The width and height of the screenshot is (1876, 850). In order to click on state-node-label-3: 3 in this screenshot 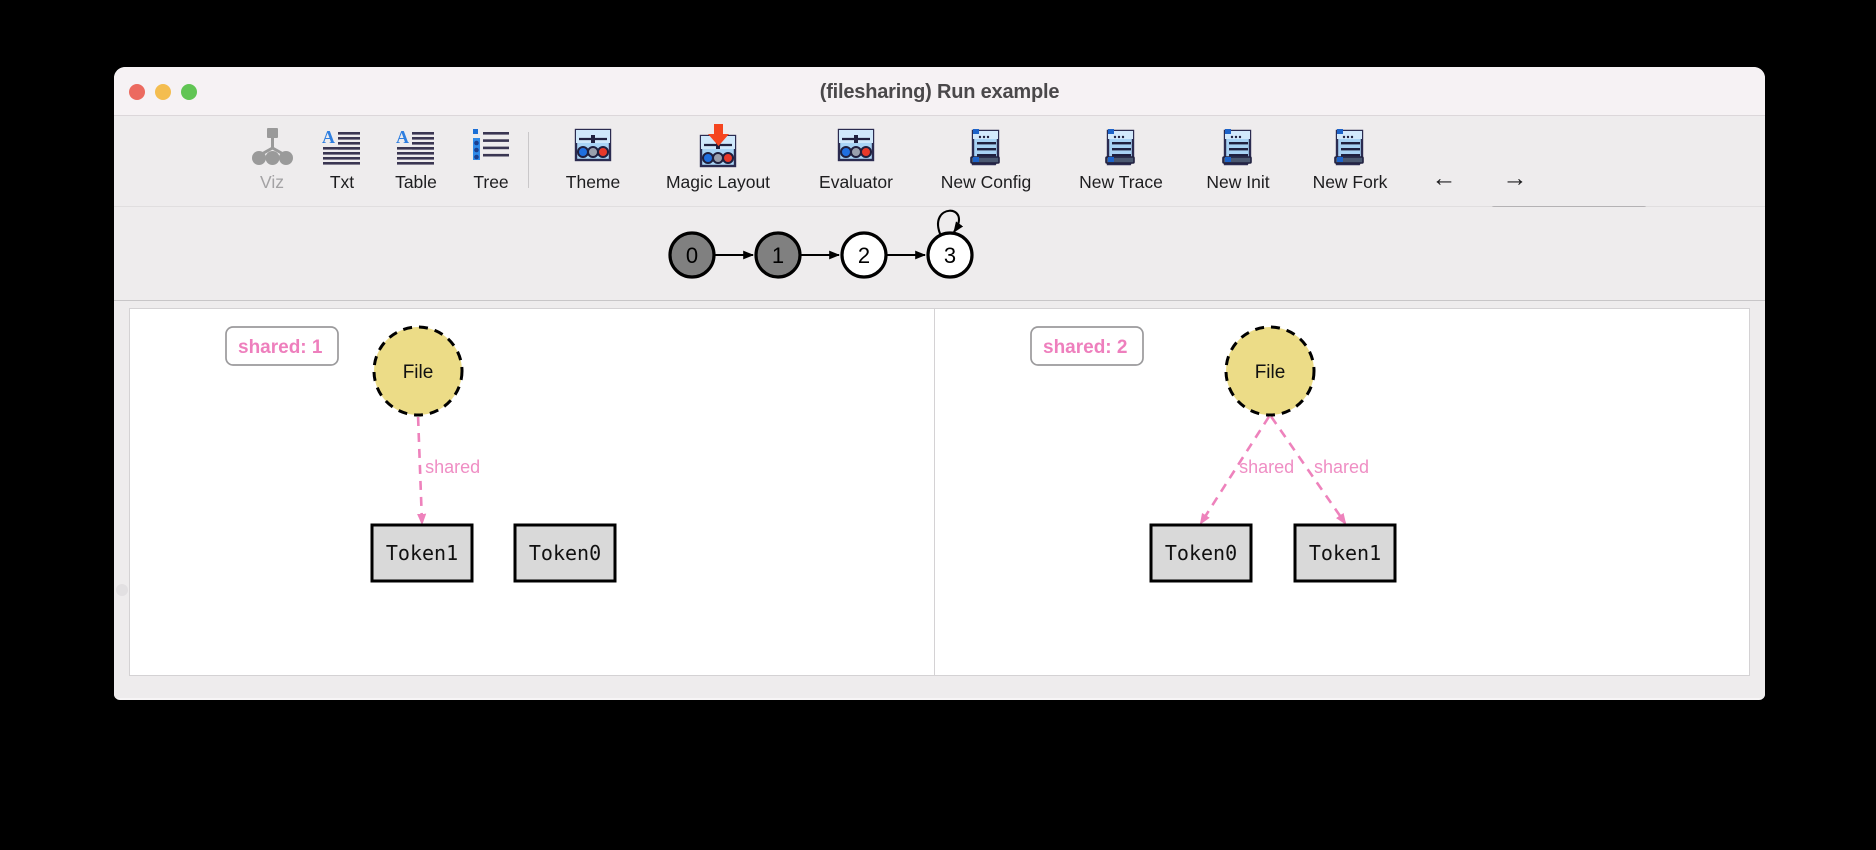, I will do `click(950, 255)`.